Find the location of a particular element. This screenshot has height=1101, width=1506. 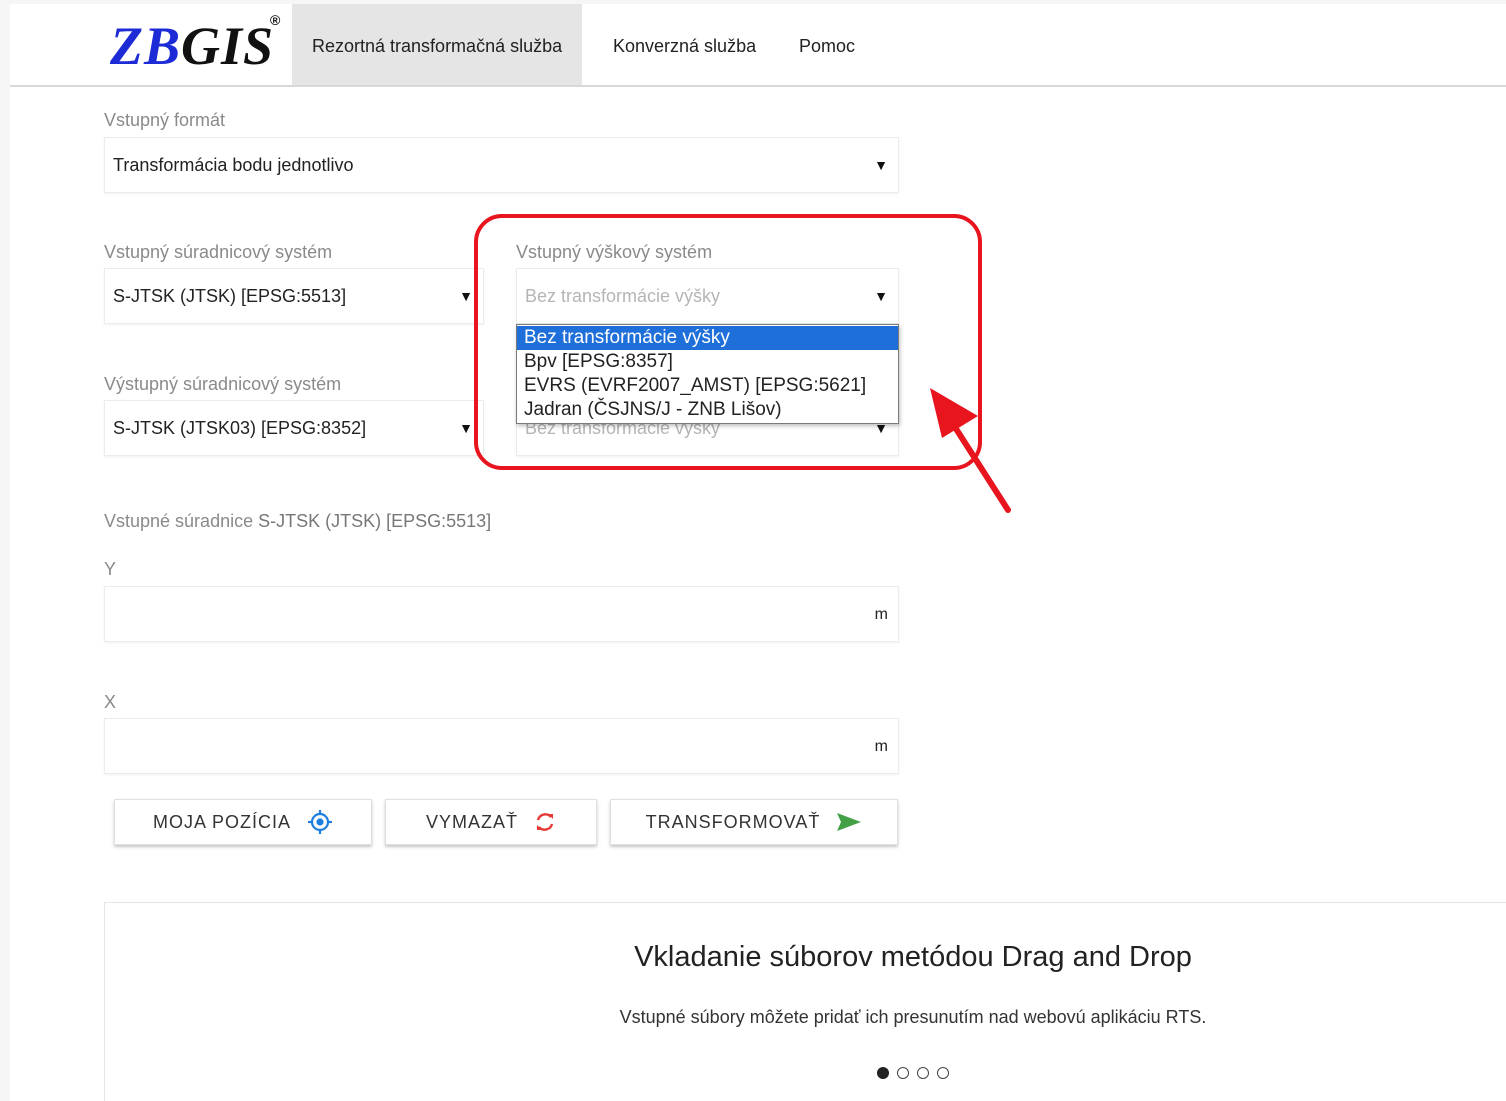

y-label: Y is located at coordinates (110, 569).